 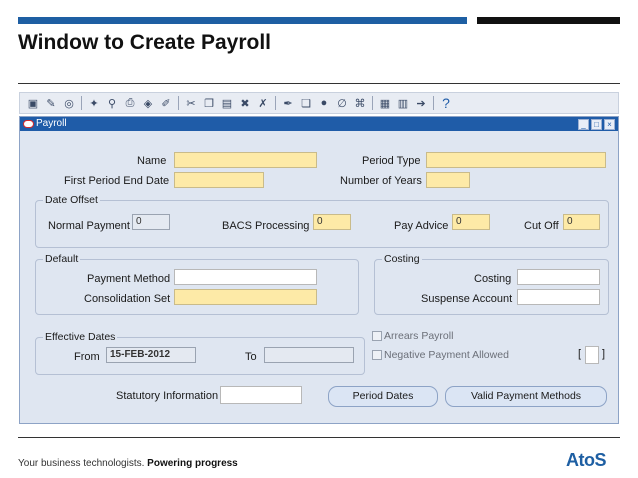 What do you see at coordinates (191, 103) in the screenshot?
I see `cut-icon: ✂` at bounding box center [191, 103].